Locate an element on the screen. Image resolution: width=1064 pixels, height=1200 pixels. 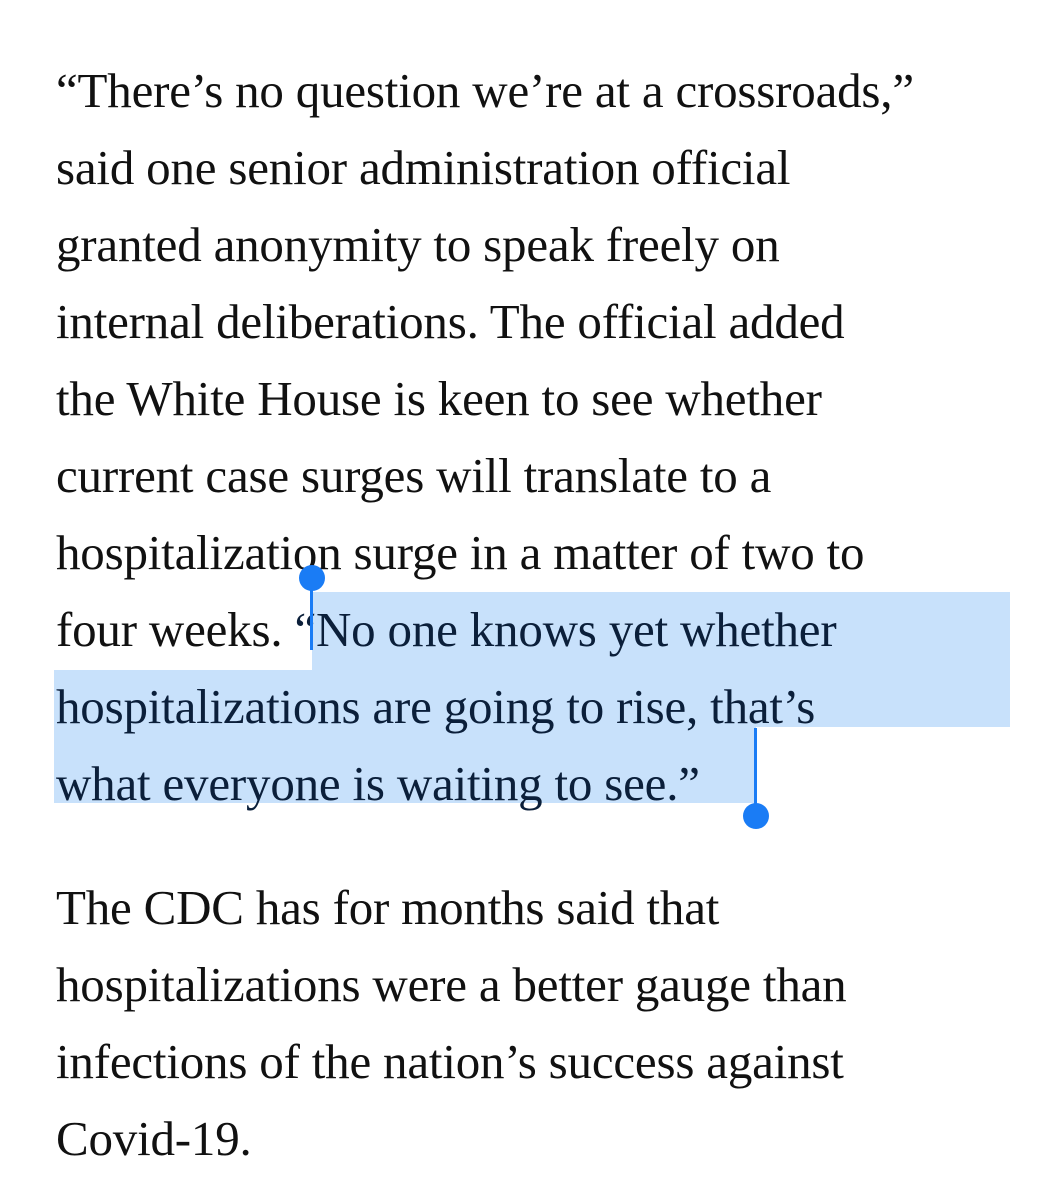
text-line: current case surges will translate to a is located at coordinates (414, 475).